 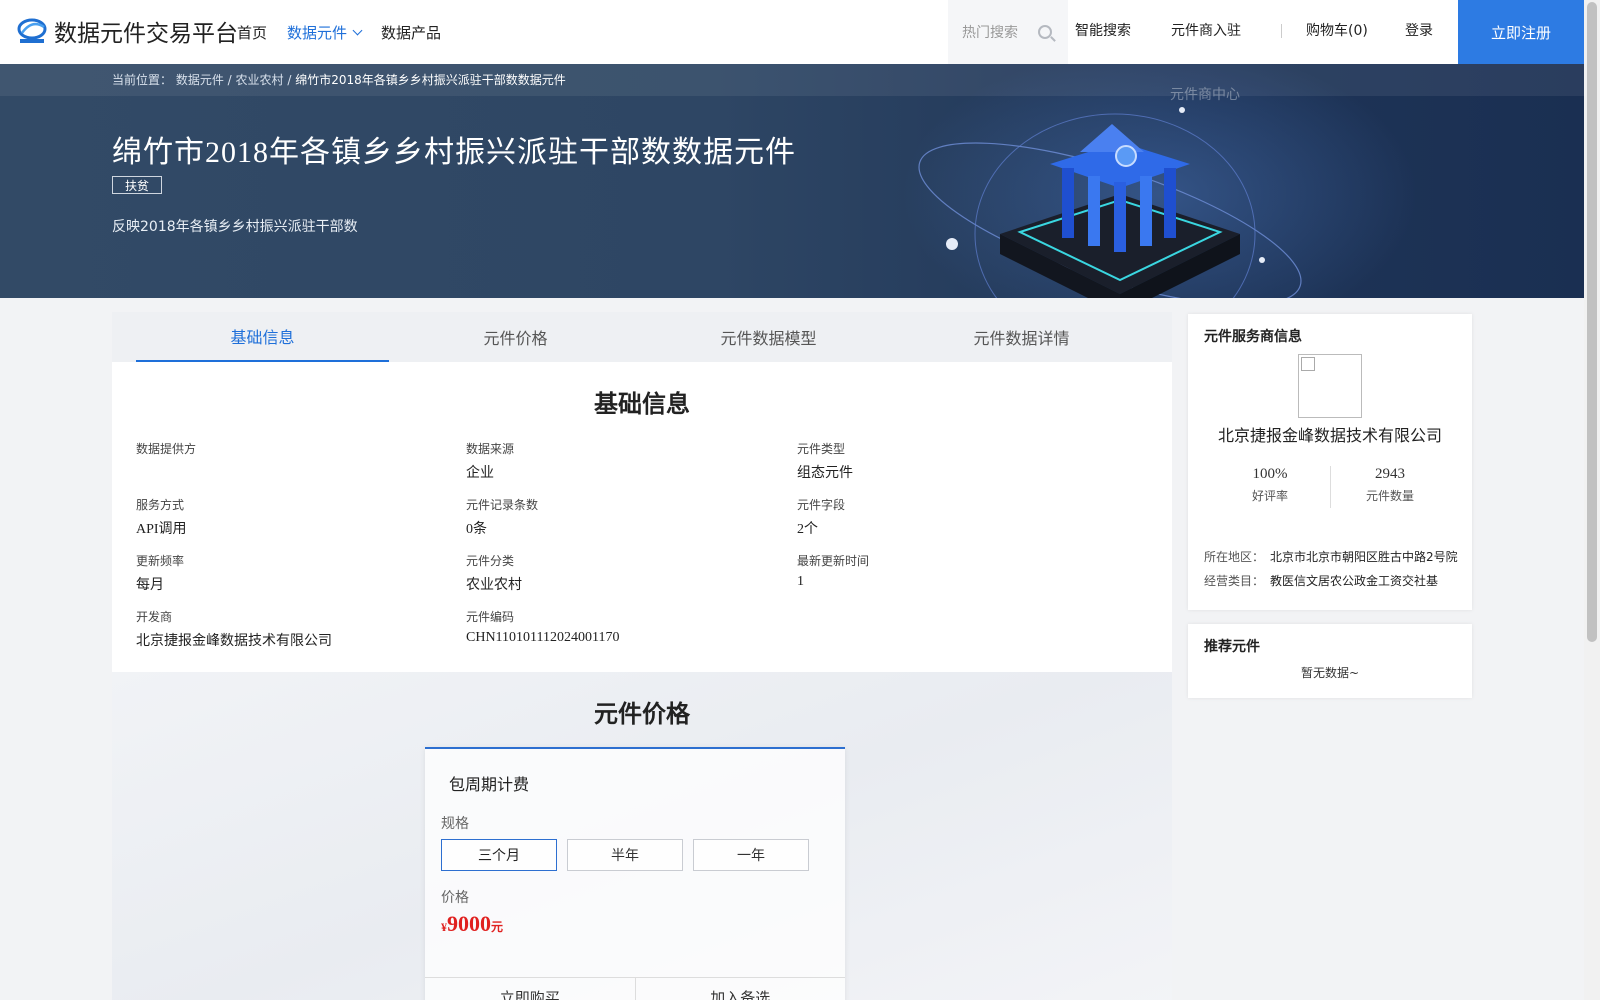 What do you see at coordinates (455, 898) in the screenshot?
I see `price-label: 价格` at bounding box center [455, 898].